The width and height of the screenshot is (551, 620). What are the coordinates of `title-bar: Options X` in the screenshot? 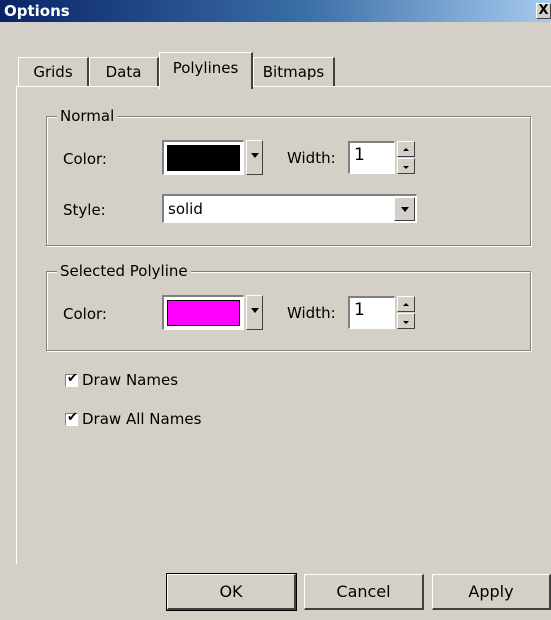 It's located at (275, 11).